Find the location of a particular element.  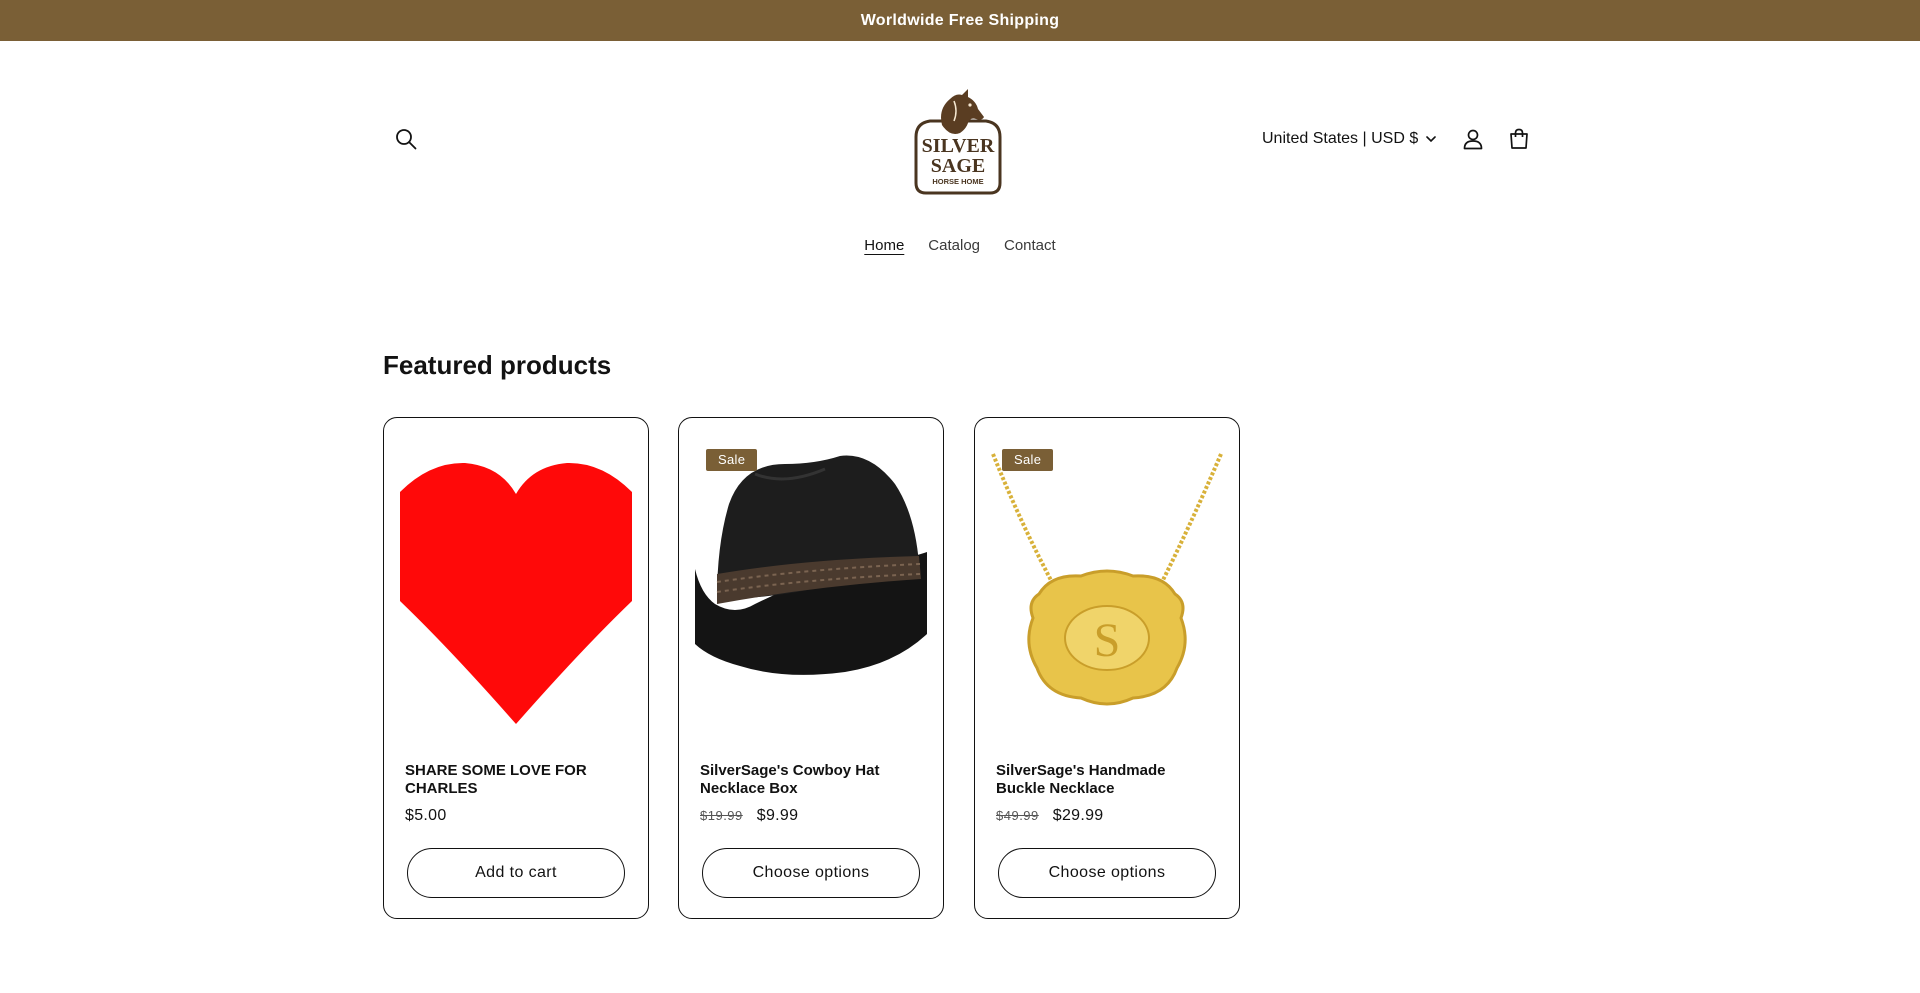

buckle-necklace-image: S is located at coordinates (1107, 579).